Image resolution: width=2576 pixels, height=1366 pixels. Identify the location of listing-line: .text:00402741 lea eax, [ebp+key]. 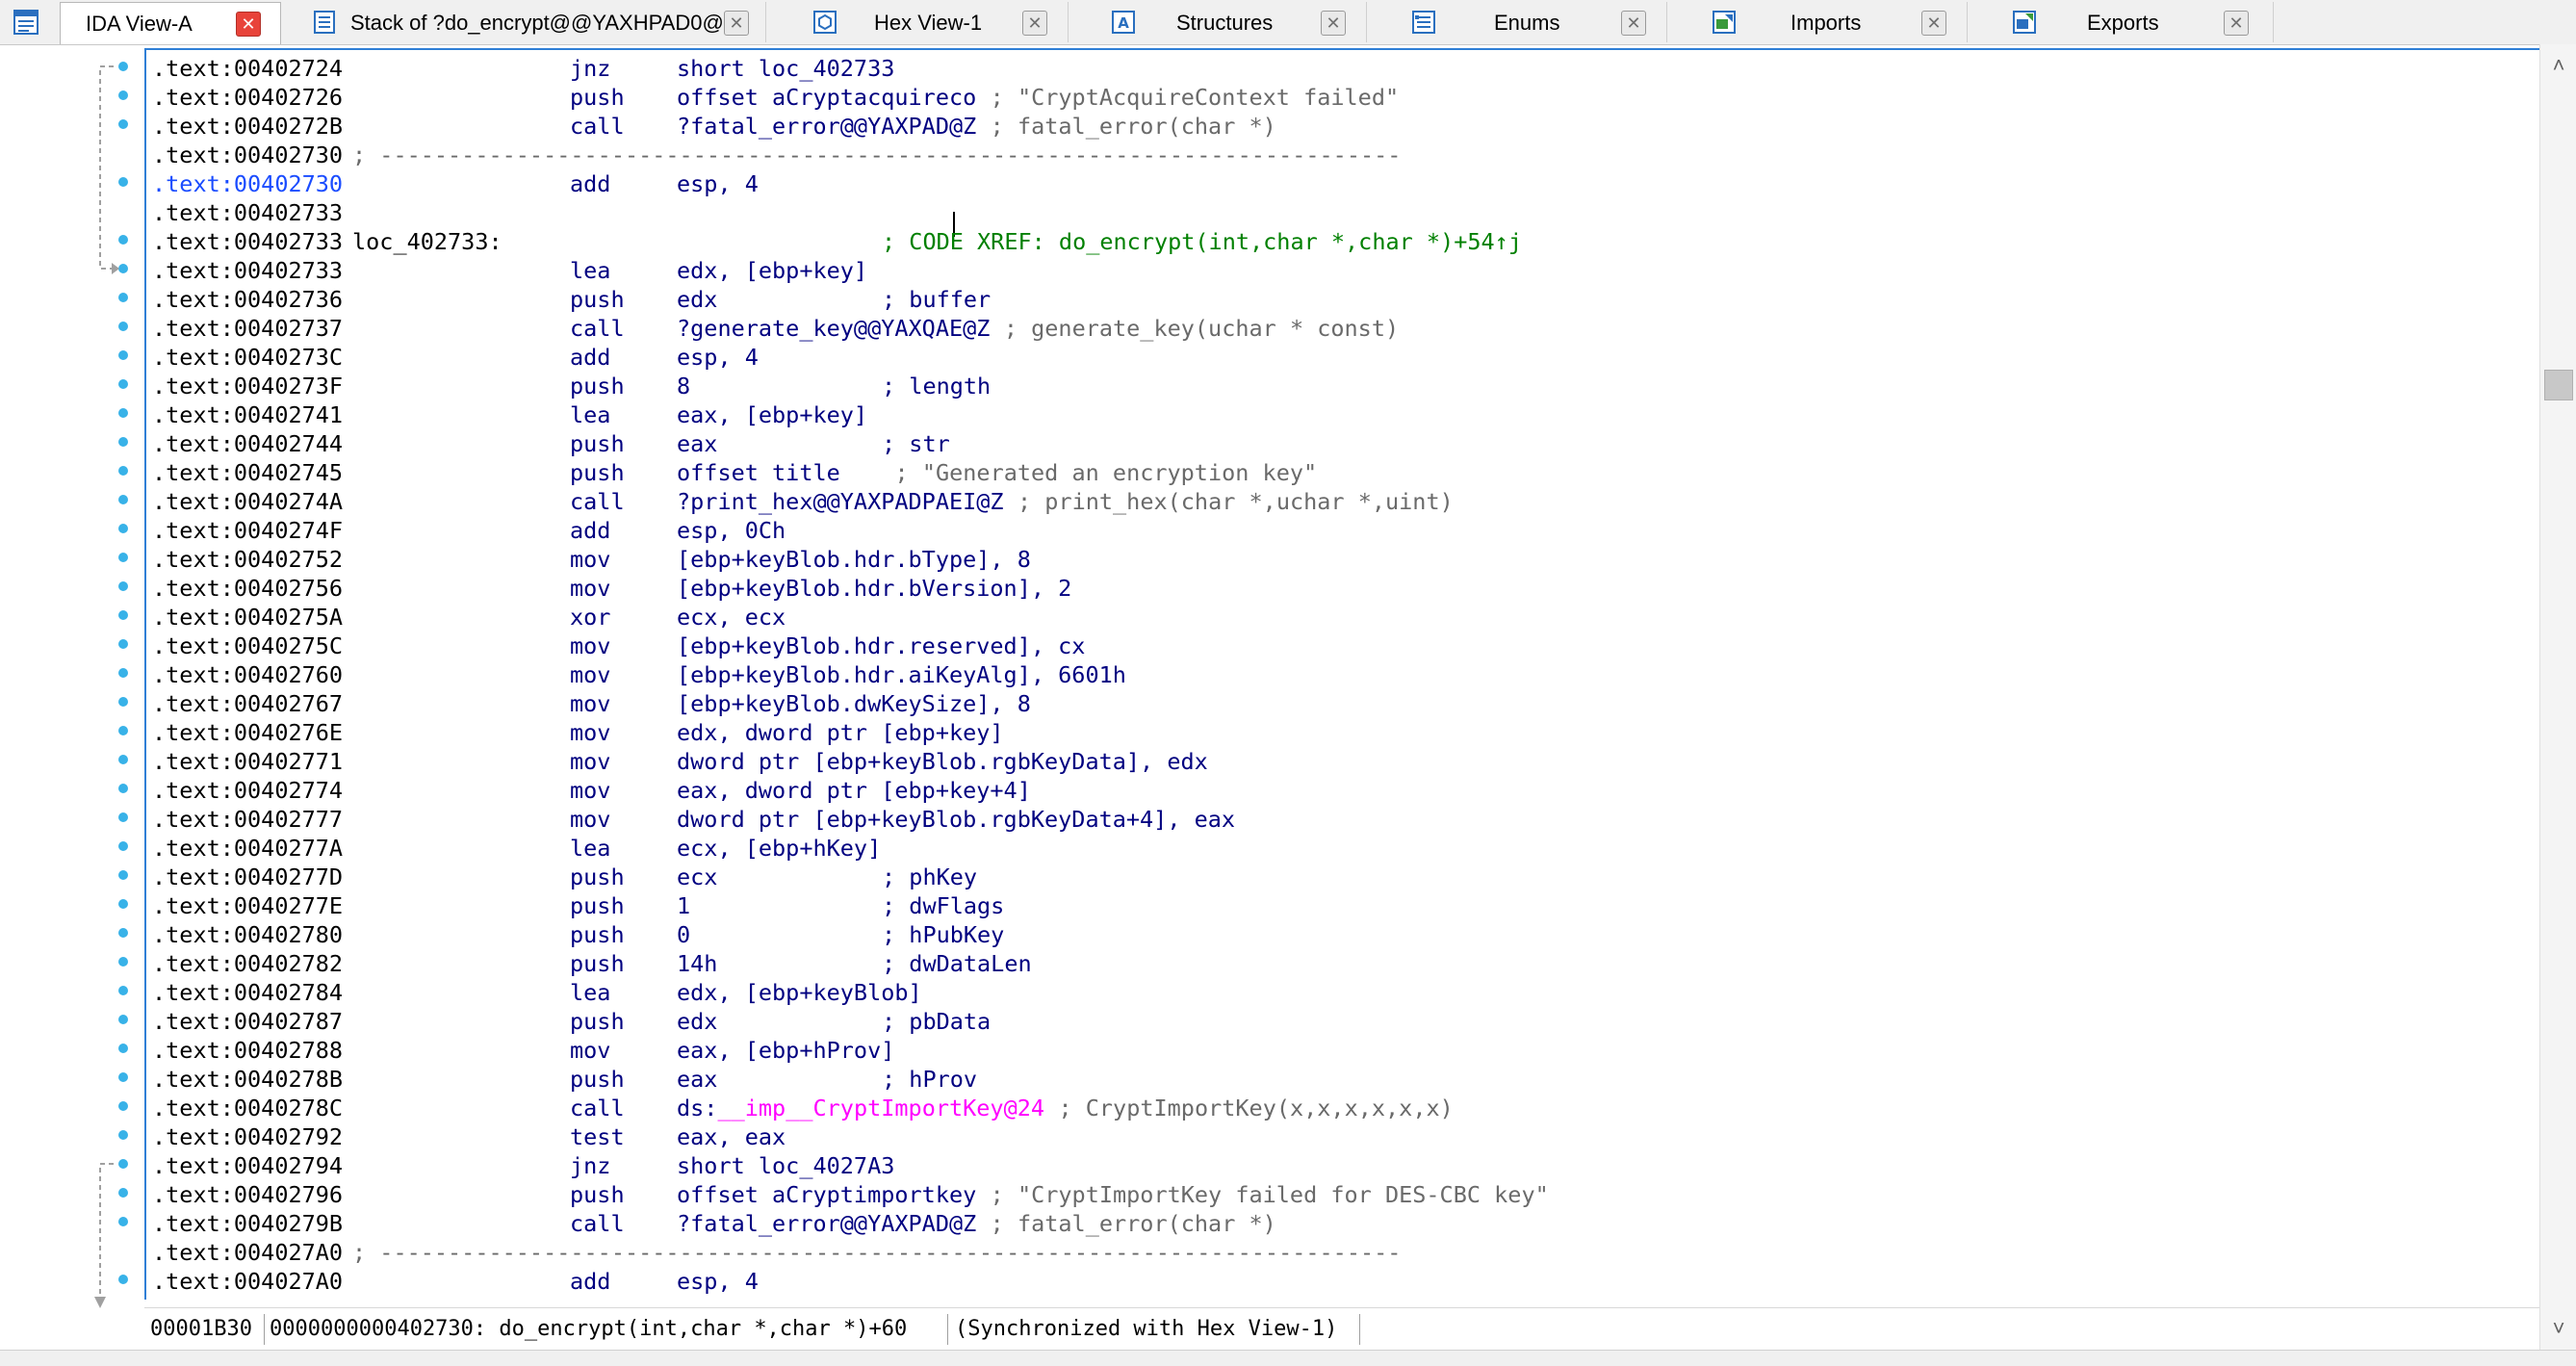
(1341, 414).